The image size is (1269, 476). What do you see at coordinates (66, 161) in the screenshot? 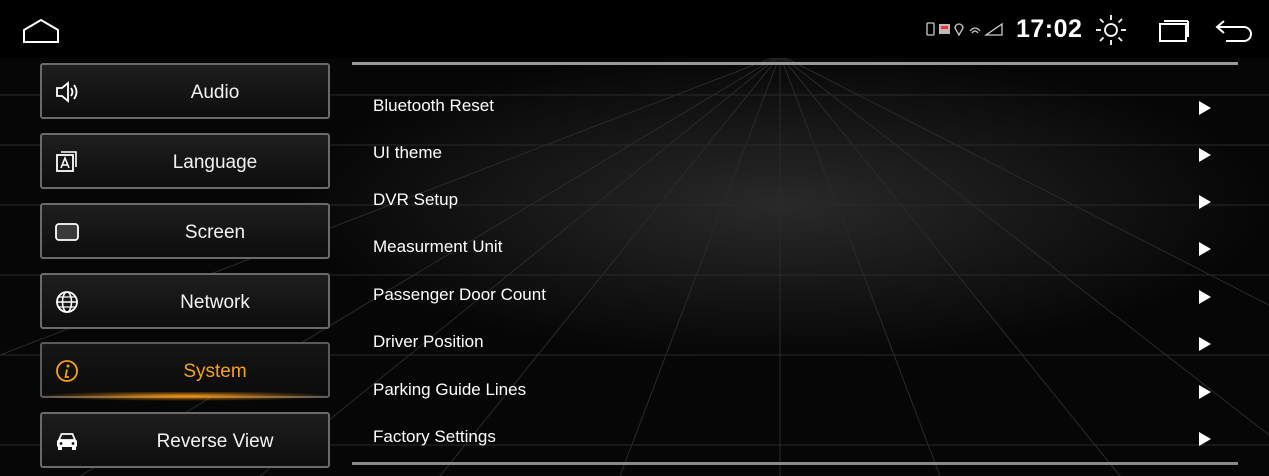
I see `language-icon` at bounding box center [66, 161].